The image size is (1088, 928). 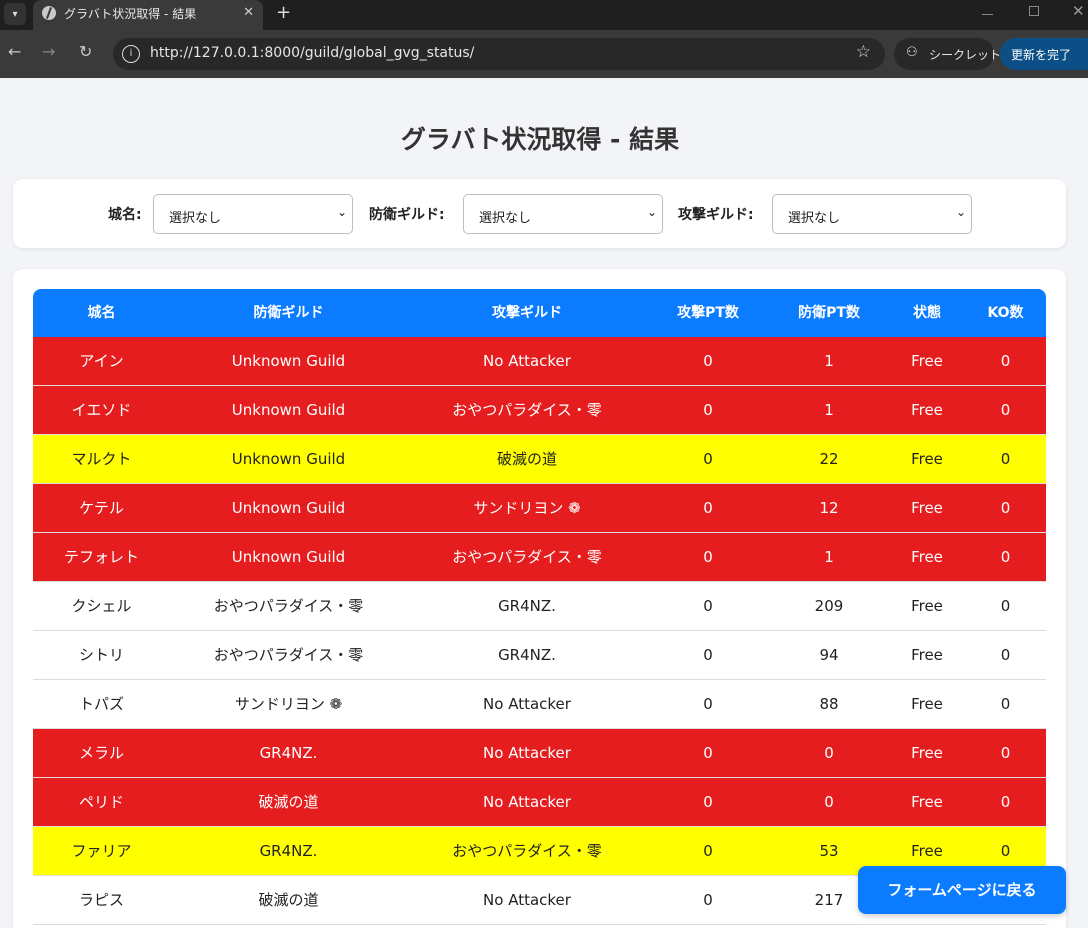 What do you see at coordinates (1034, 11) in the screenshot?
I see `maximize-icon` at bounding box center [1034, 11].